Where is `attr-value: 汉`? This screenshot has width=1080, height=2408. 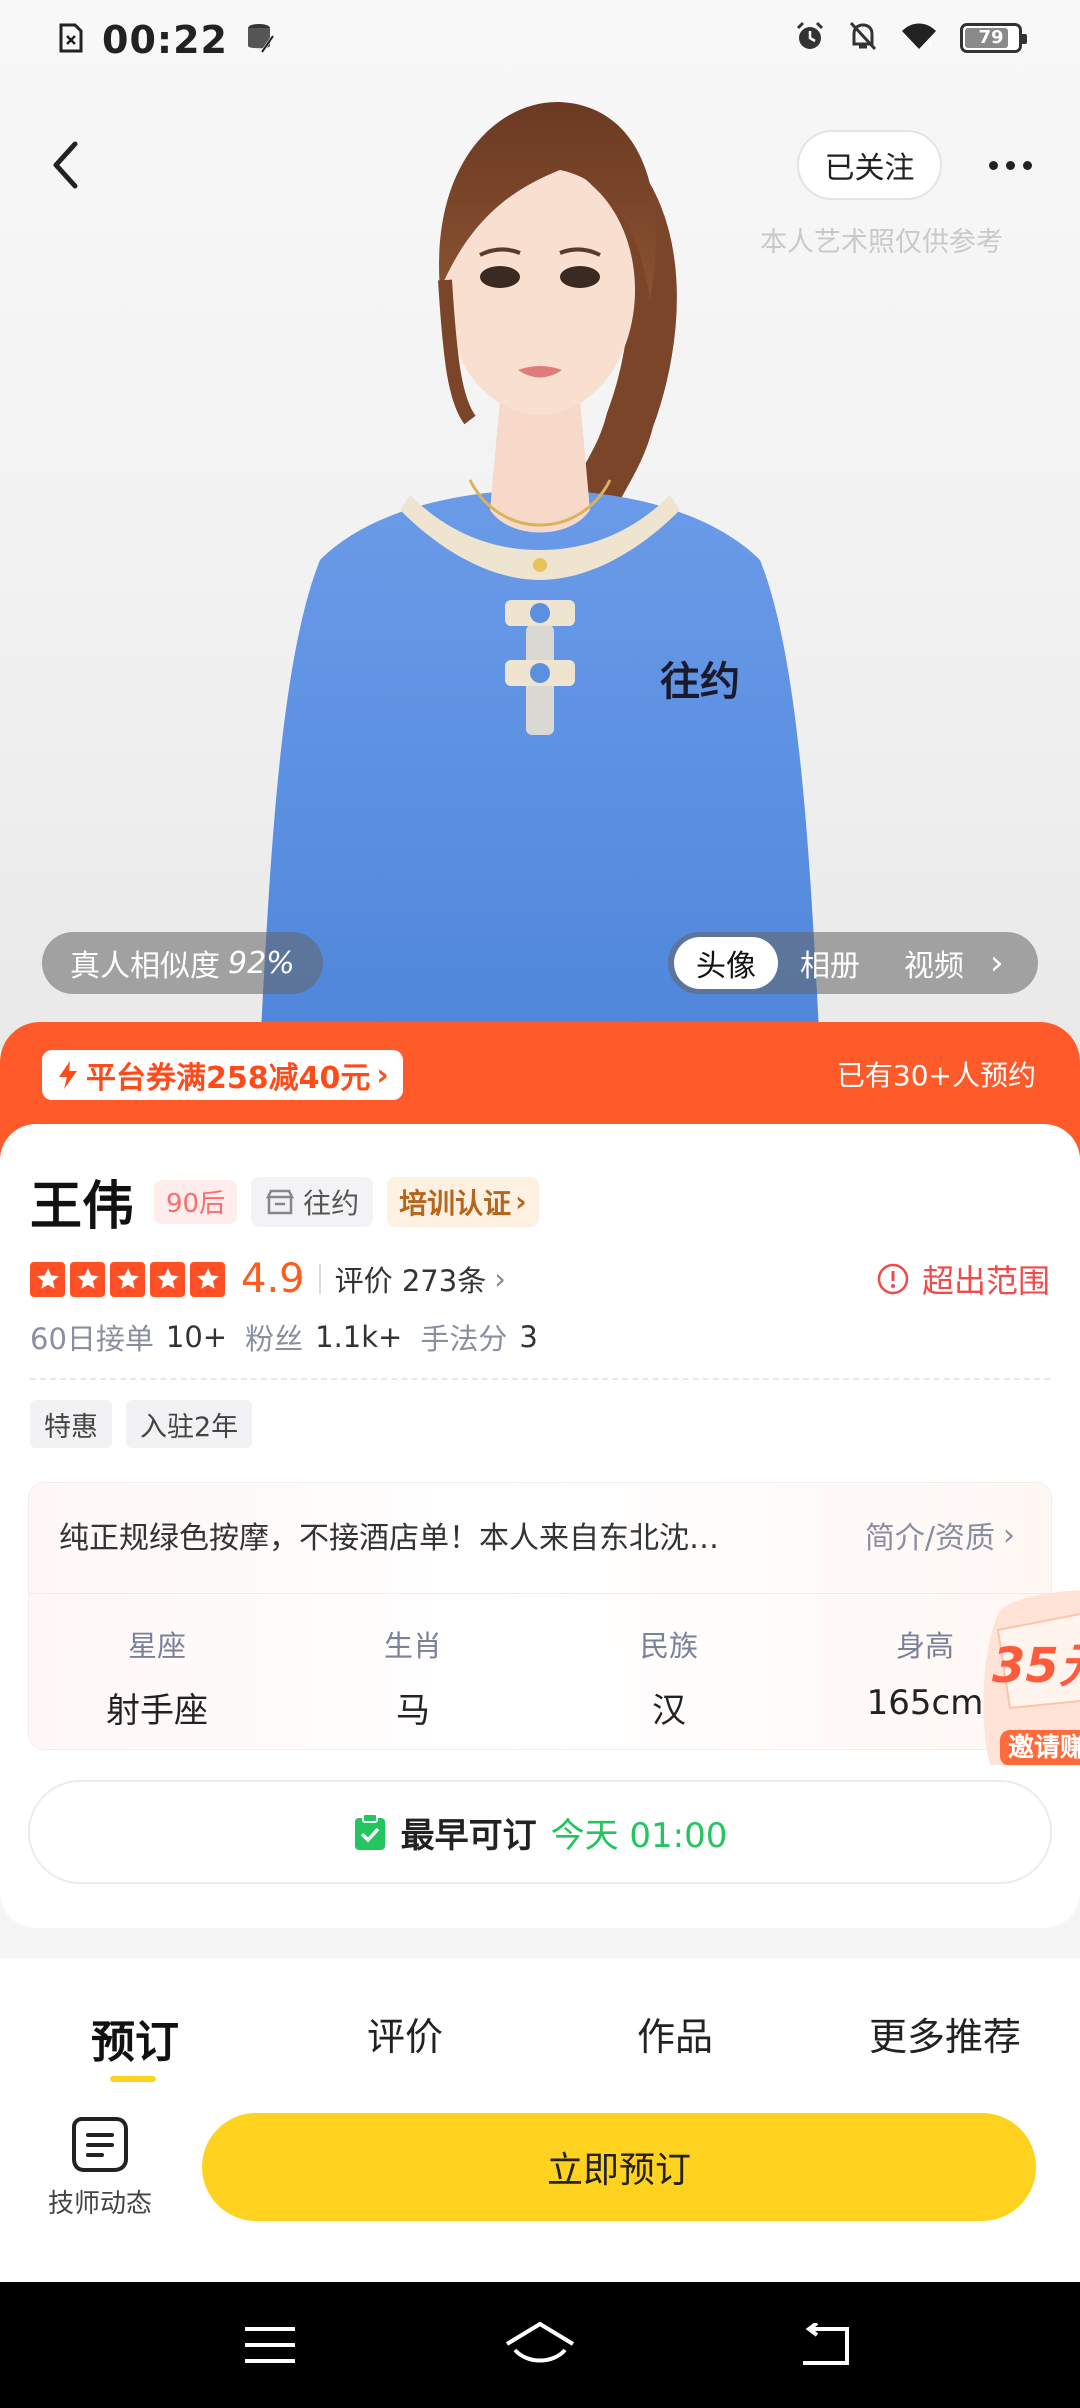 attr-value: 汉 is located at coordinates (669, 1711).